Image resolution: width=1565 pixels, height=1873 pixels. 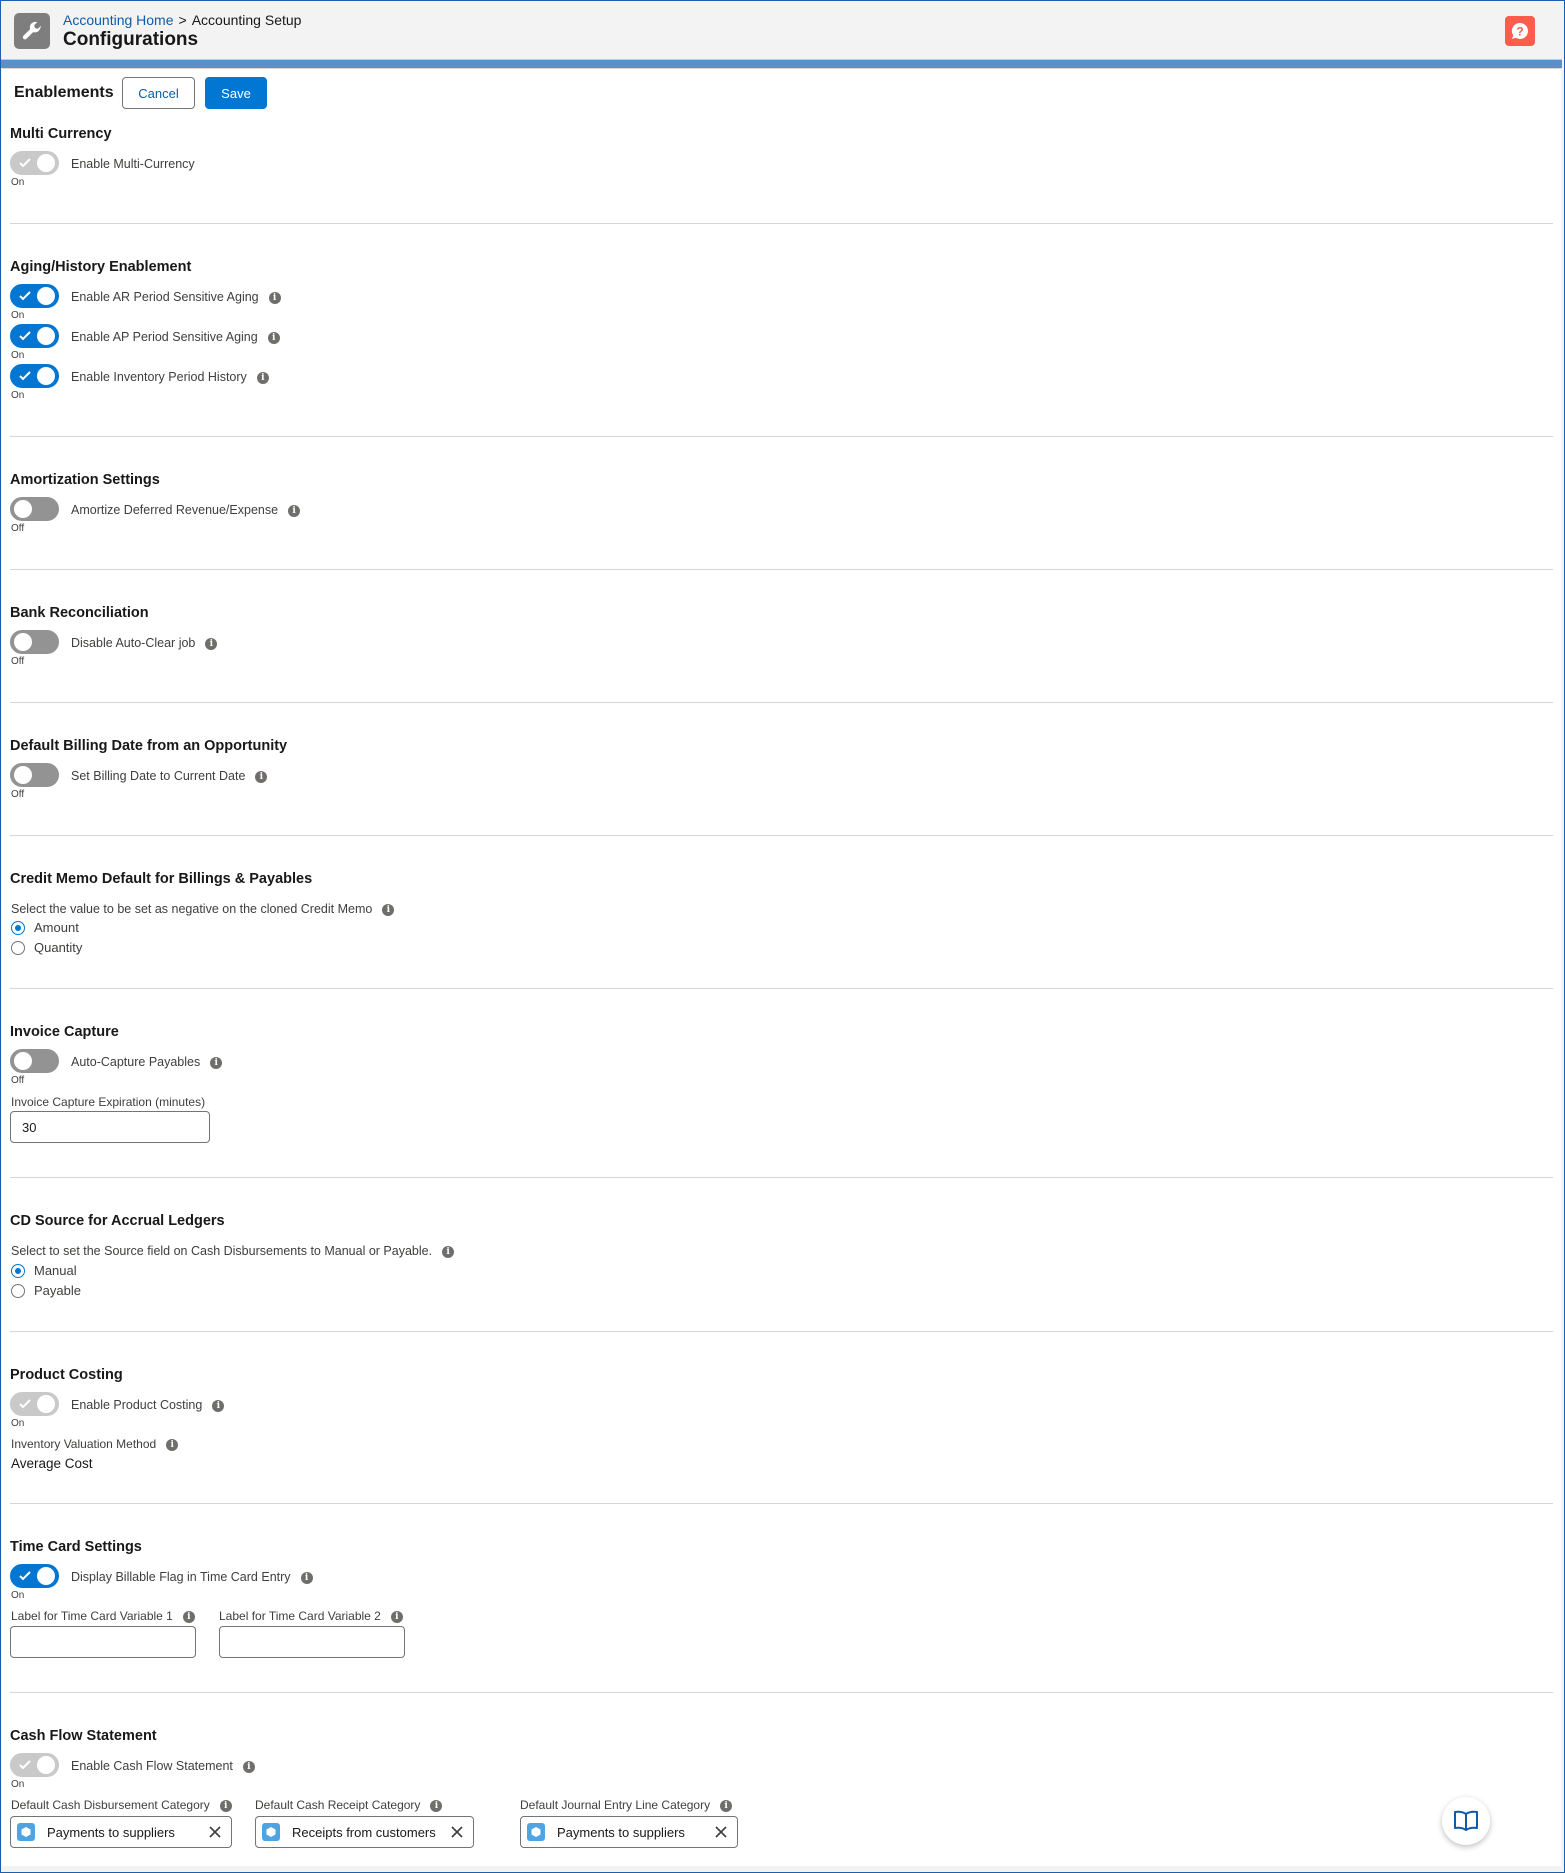 I want to click on receipt-category-value: Receipts from customers, so click(x=364, y=1832).